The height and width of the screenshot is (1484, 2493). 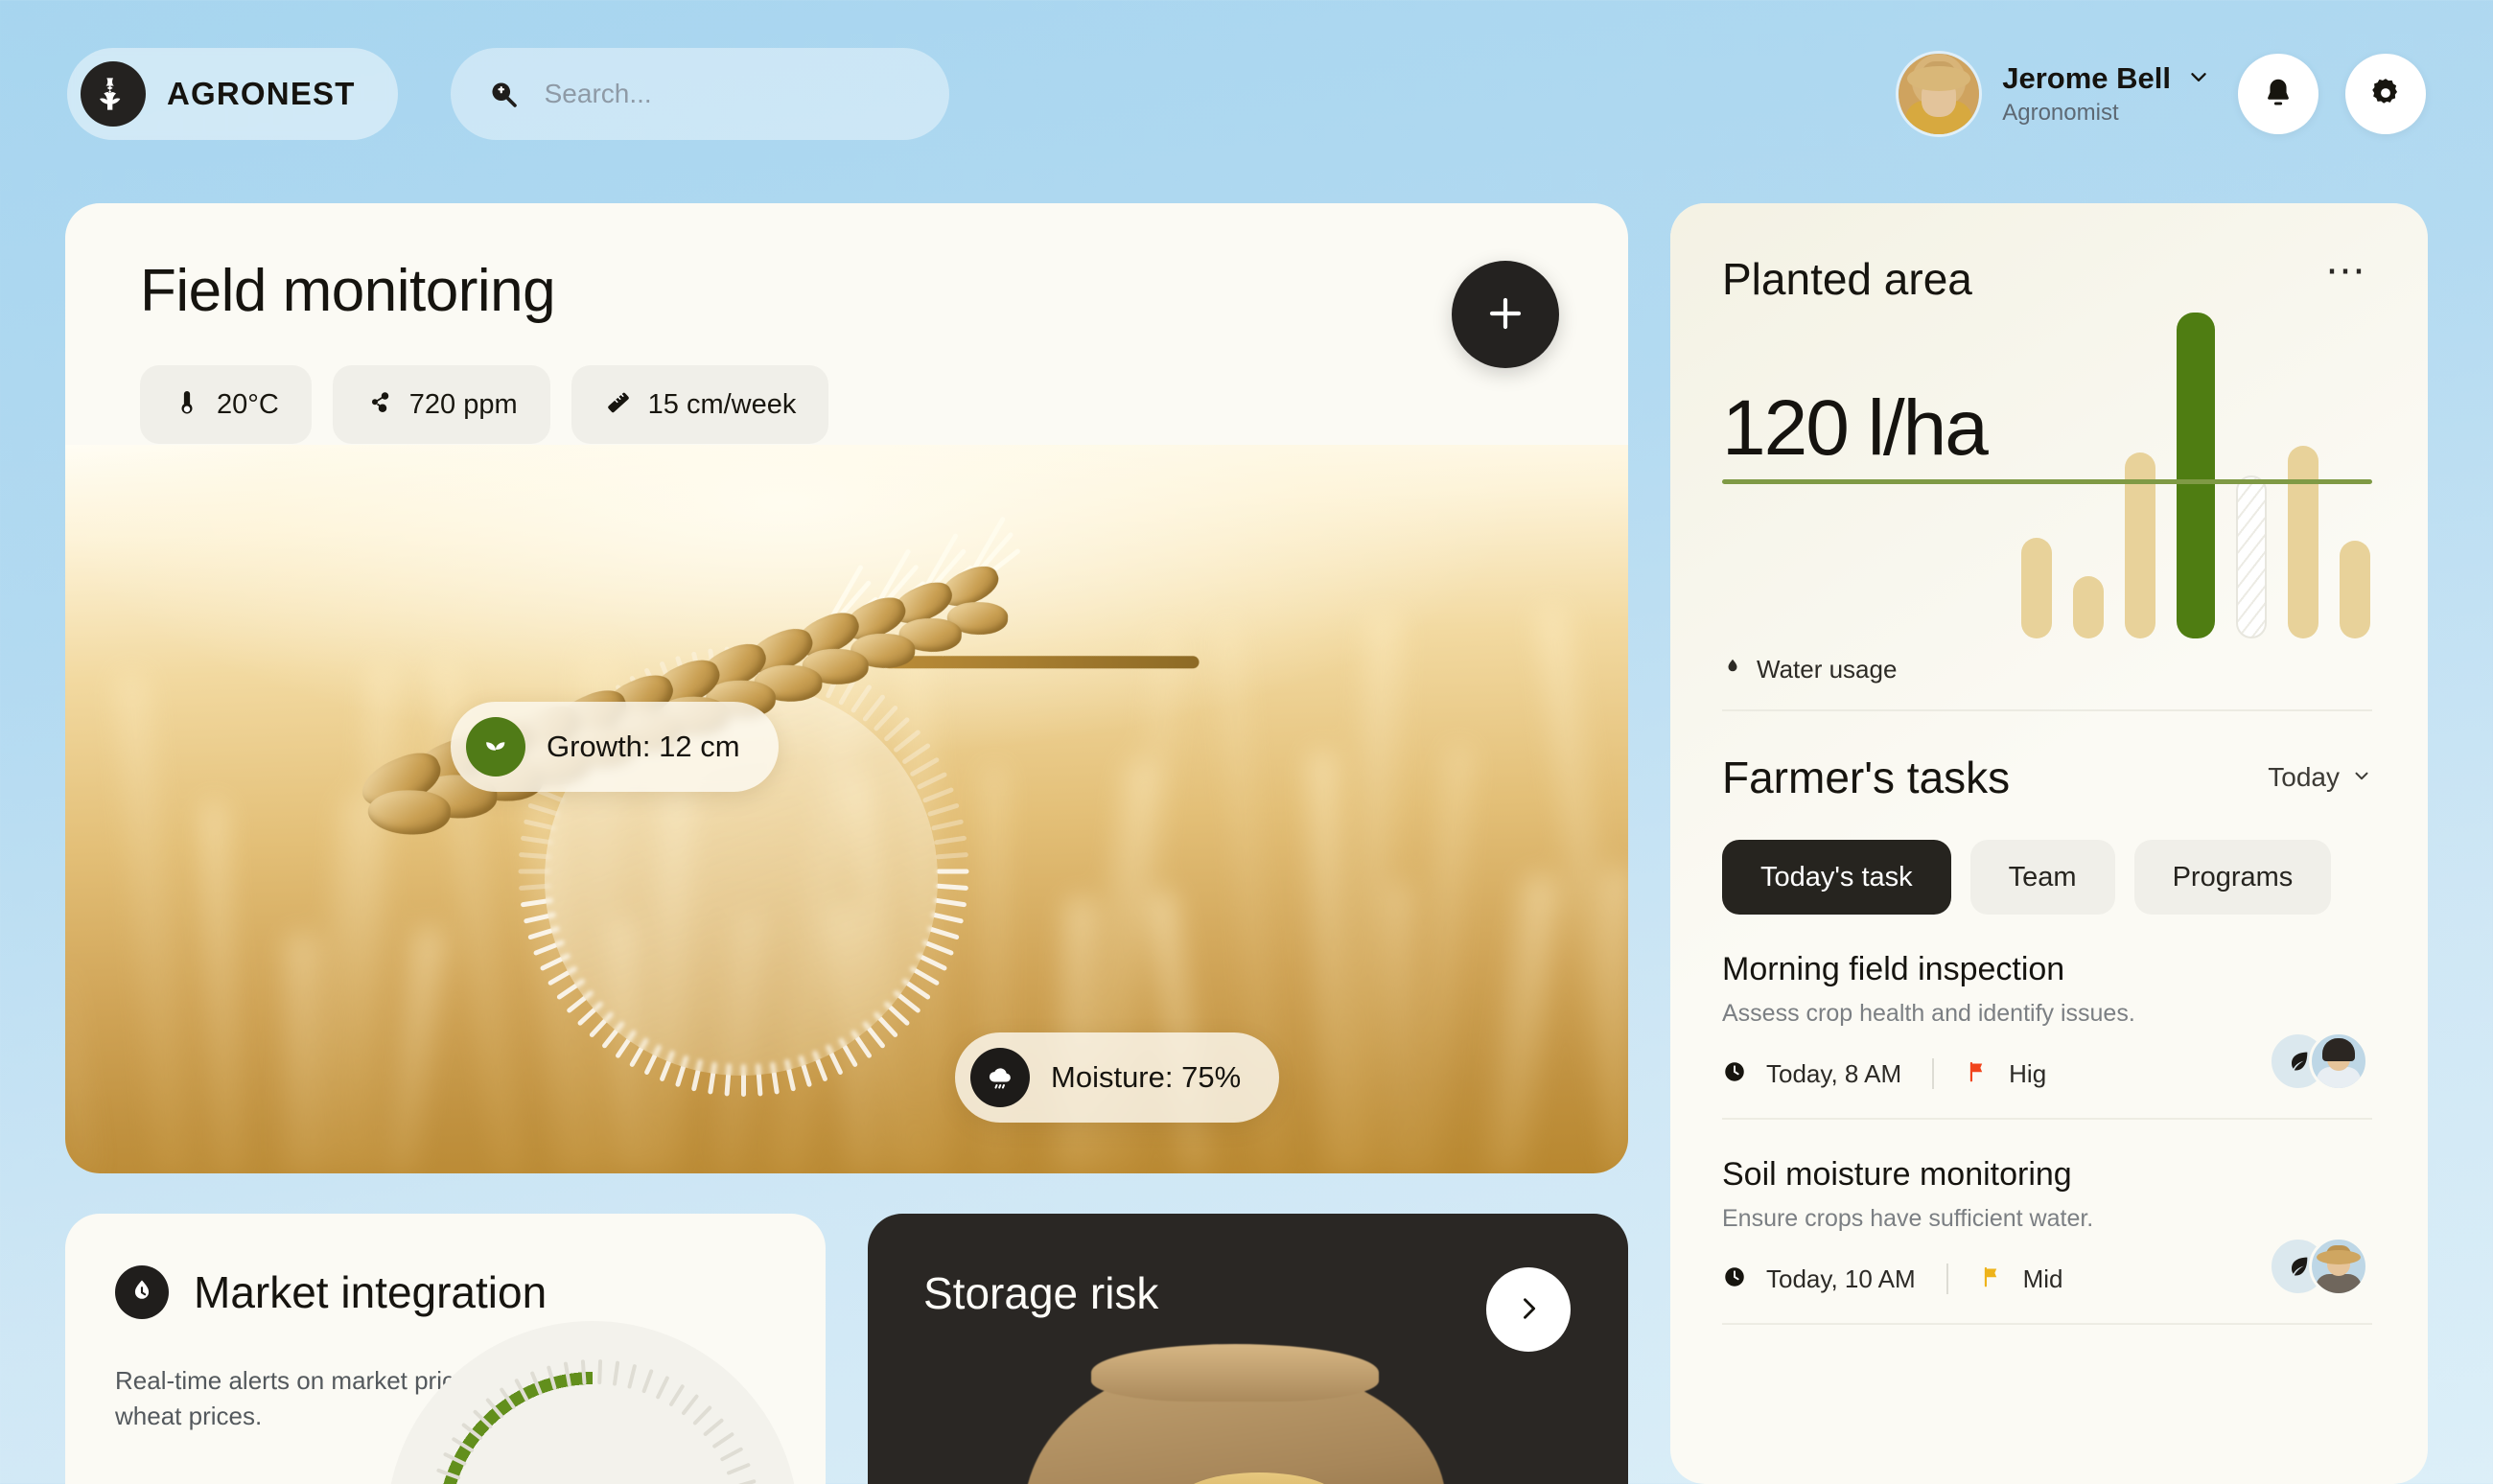 I want to click on task-description: Assess crop health and identify issues., so click(x=1928, y=1014).